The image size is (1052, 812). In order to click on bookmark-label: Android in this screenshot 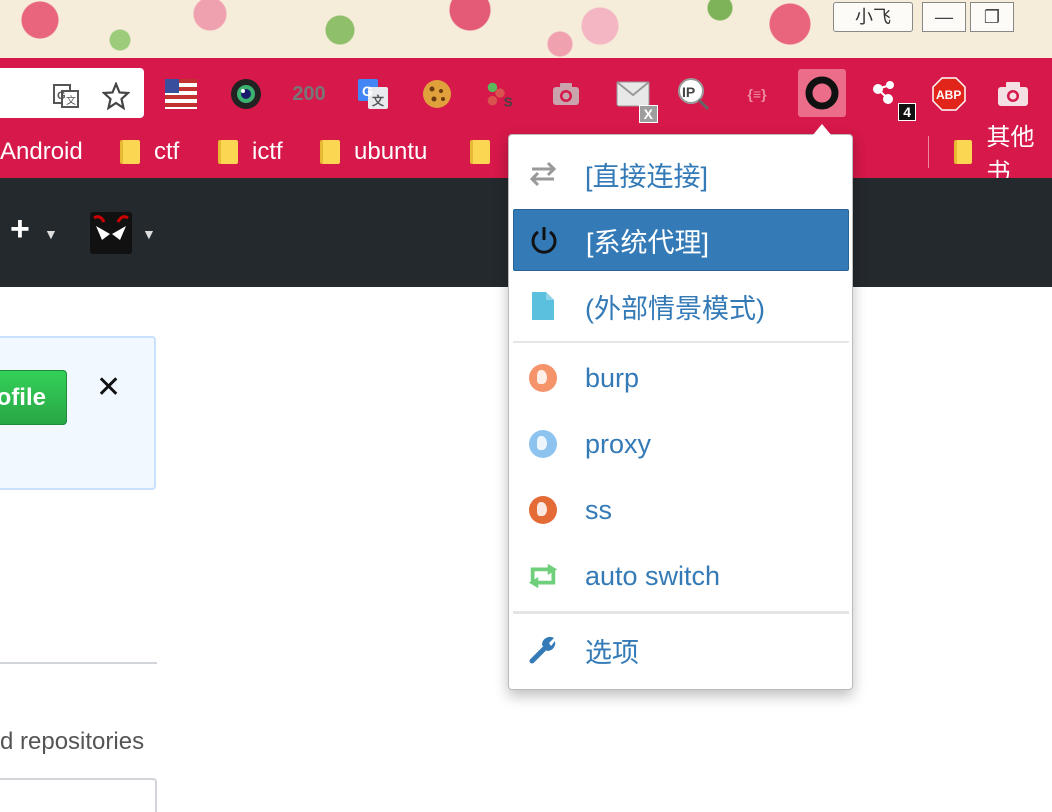, I will do `click(41, 151)`.